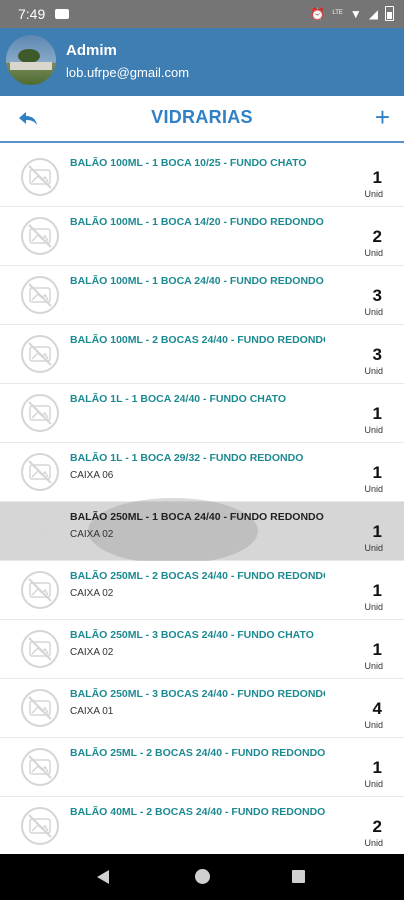 This screenshot has height=900, width=404. I want to click on status-icons: ⏰ LTE ▼ ◢, so click(352, 13).